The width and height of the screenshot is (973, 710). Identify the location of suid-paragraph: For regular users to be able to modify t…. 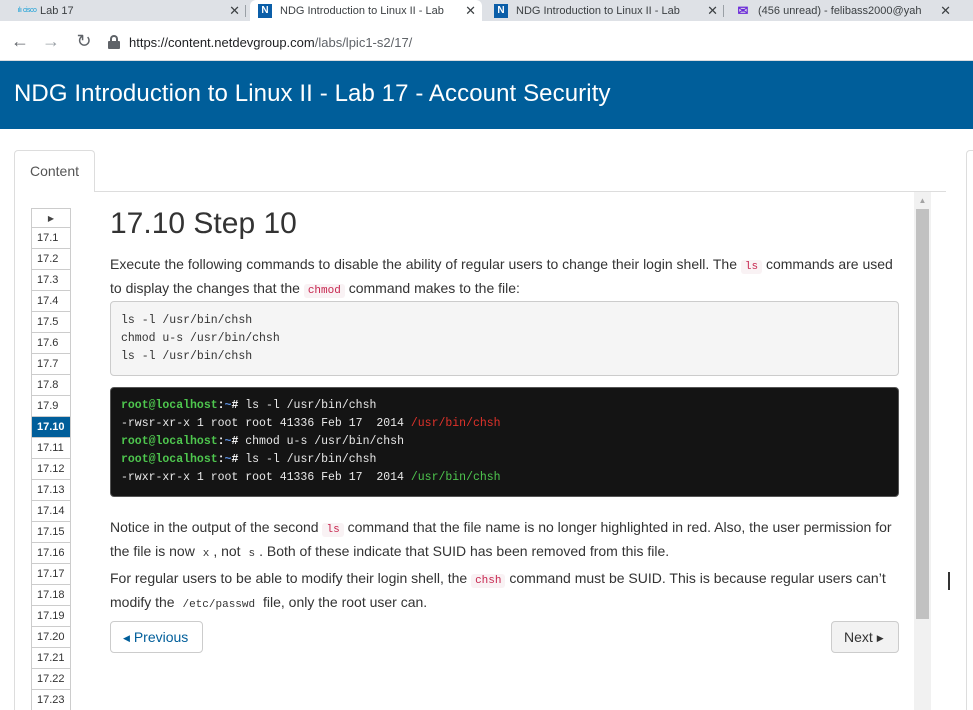
(504, 592).